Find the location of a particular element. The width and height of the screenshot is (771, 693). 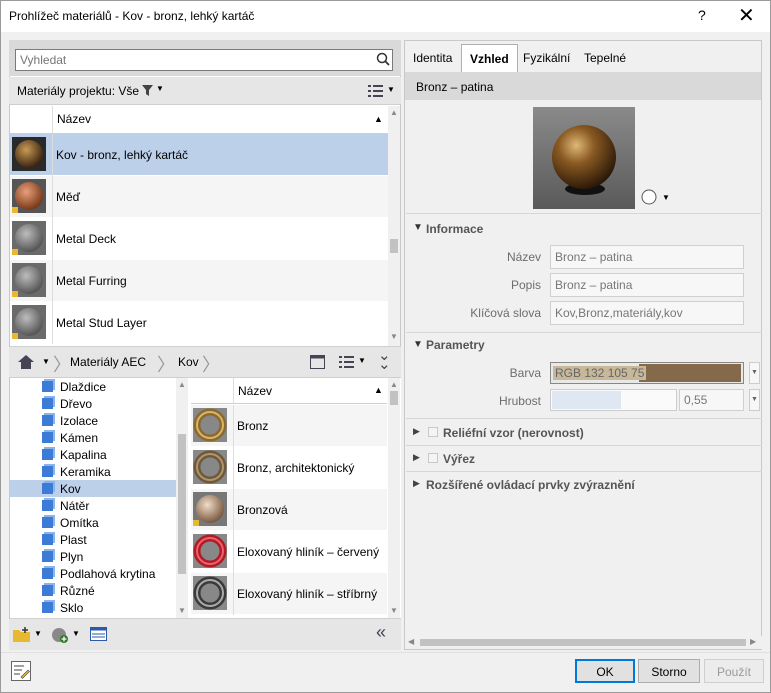

name-label: Název is located at coordinates (523, 257).